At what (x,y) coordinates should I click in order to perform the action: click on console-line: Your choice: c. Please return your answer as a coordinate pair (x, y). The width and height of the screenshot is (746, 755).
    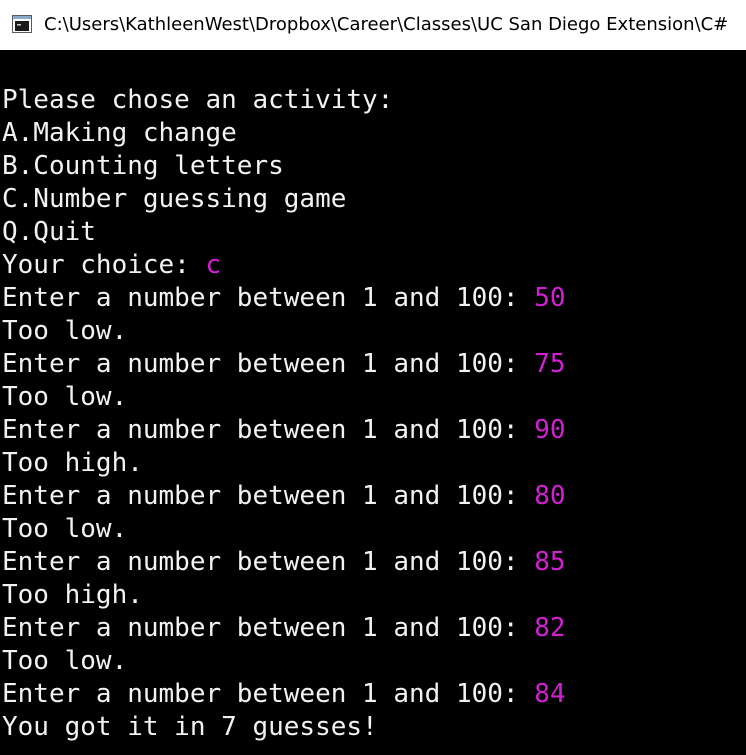
    Looking at the image, I should click on (284, 265).